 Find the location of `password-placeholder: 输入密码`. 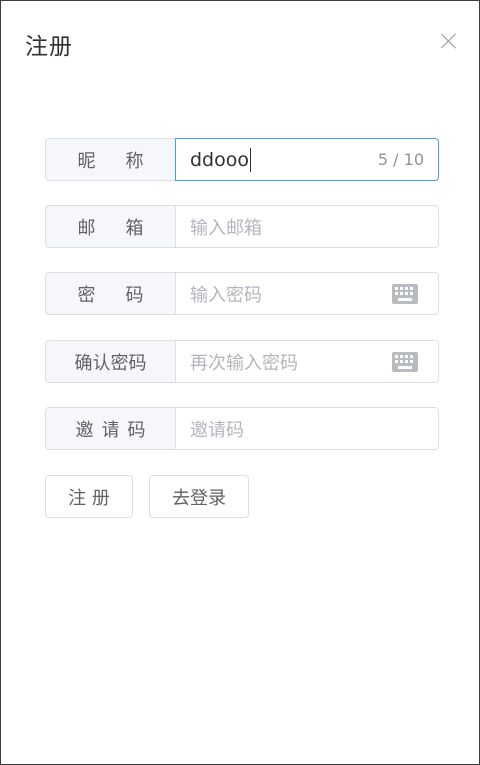

password-placeholder: 输入密码 is located at coordinates (226, 295).